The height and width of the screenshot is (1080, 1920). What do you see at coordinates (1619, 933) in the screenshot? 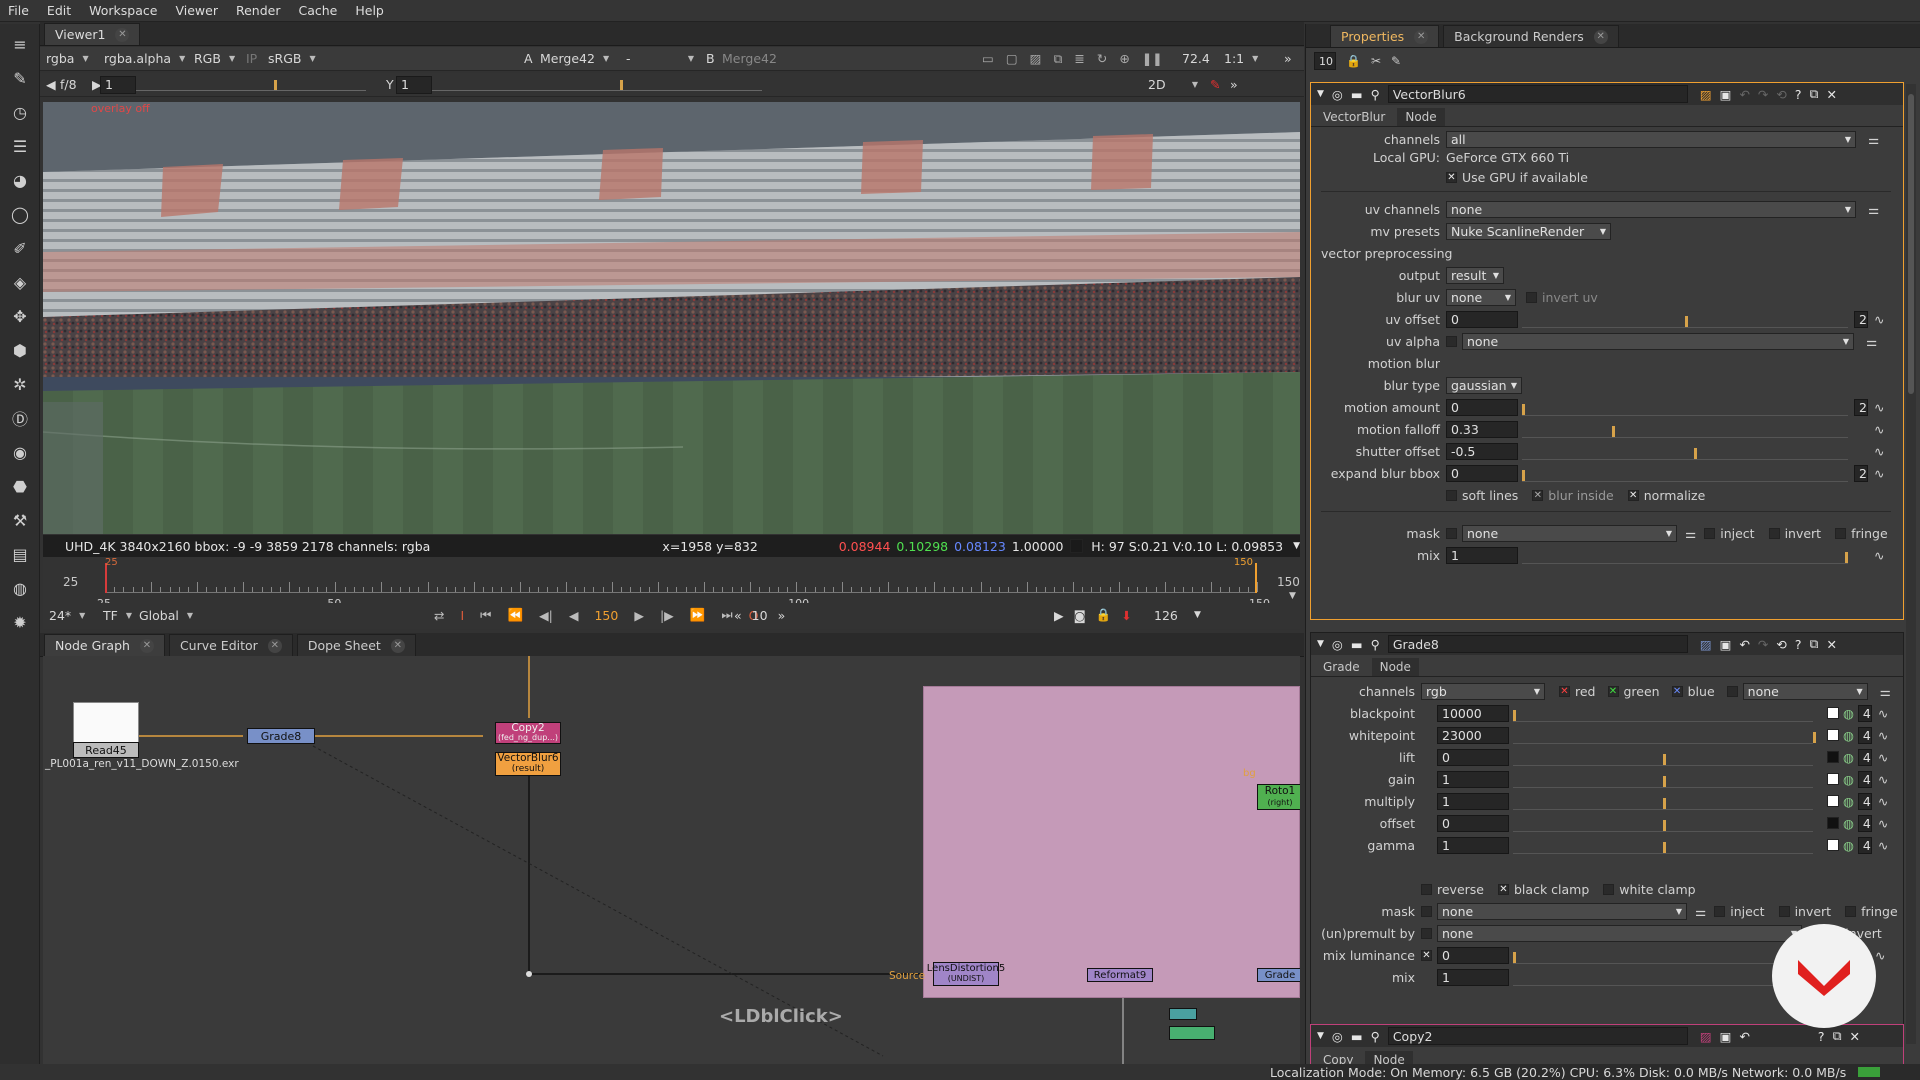
I see `unpremult-dropdown: none▼` at bounding box center [1619, 933].